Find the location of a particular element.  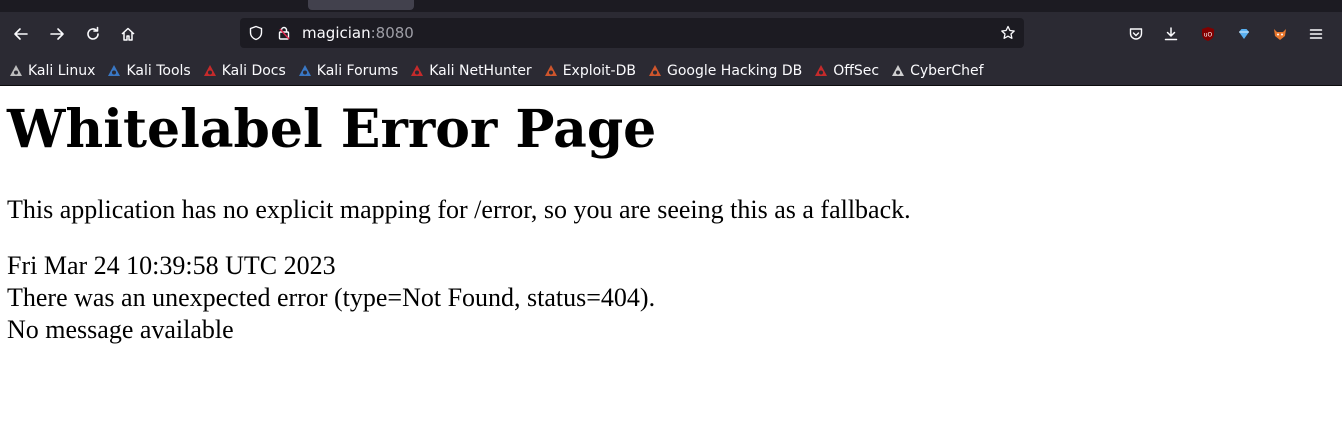

page-title: Whitelabel Error Page is located at coordinates (332, 129).